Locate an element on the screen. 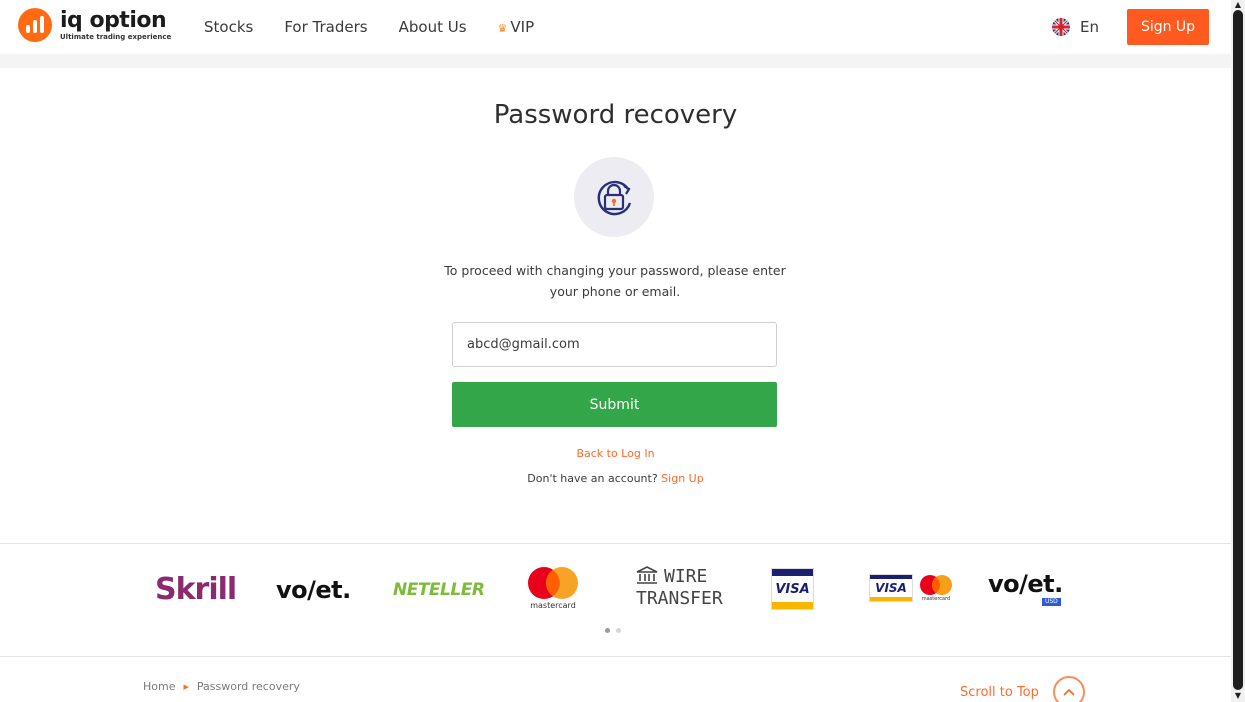  logo-tagline: Ultimate trading experience is located at coordinates (116, 36).